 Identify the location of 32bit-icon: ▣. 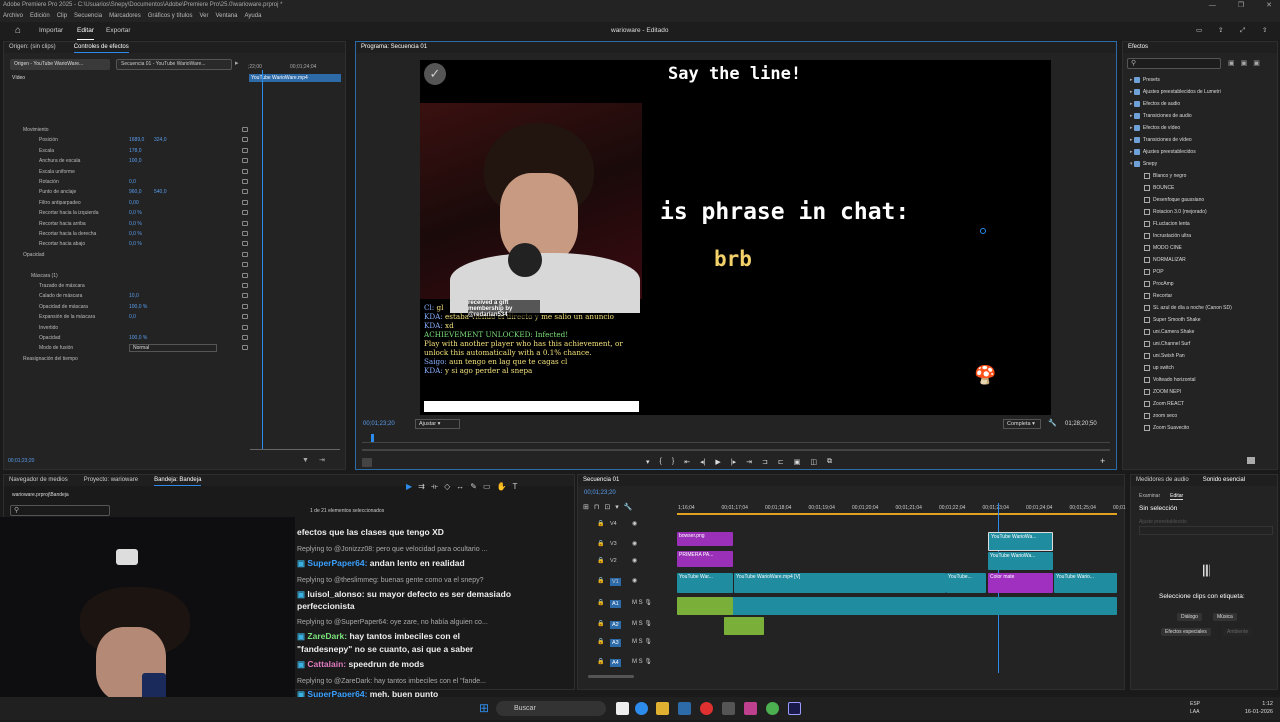
(1244, 63).